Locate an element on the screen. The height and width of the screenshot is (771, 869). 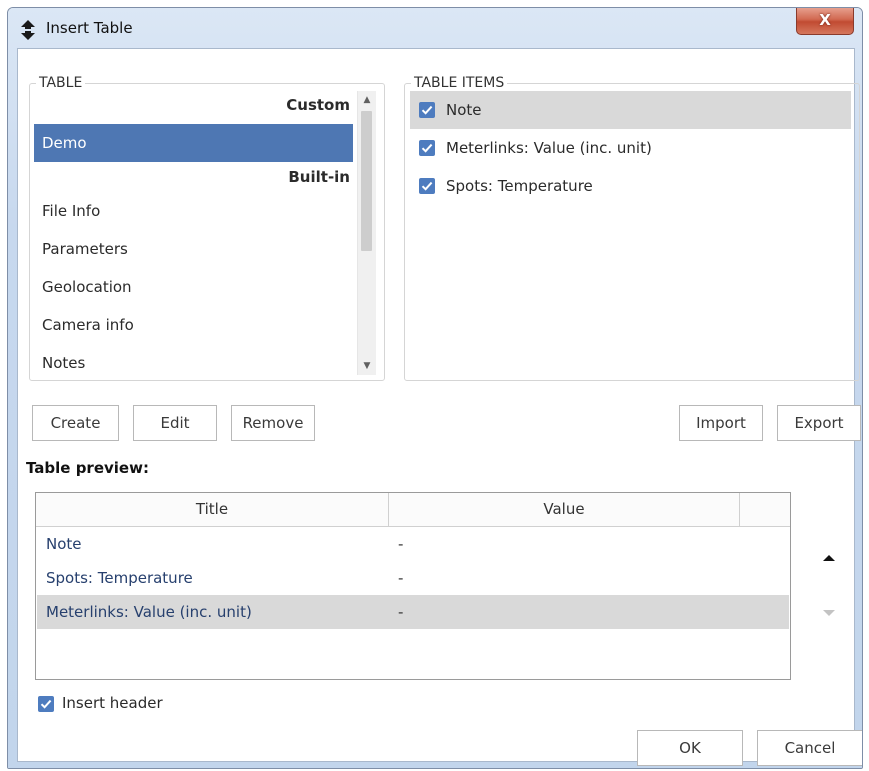
table-item-demo: Demo is located at coordinates (193, 143).